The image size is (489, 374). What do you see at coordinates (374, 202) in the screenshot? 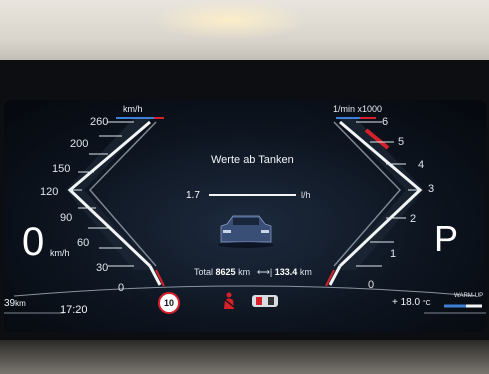
I see `tachometer-chevron` at bounding box center [374, 202].